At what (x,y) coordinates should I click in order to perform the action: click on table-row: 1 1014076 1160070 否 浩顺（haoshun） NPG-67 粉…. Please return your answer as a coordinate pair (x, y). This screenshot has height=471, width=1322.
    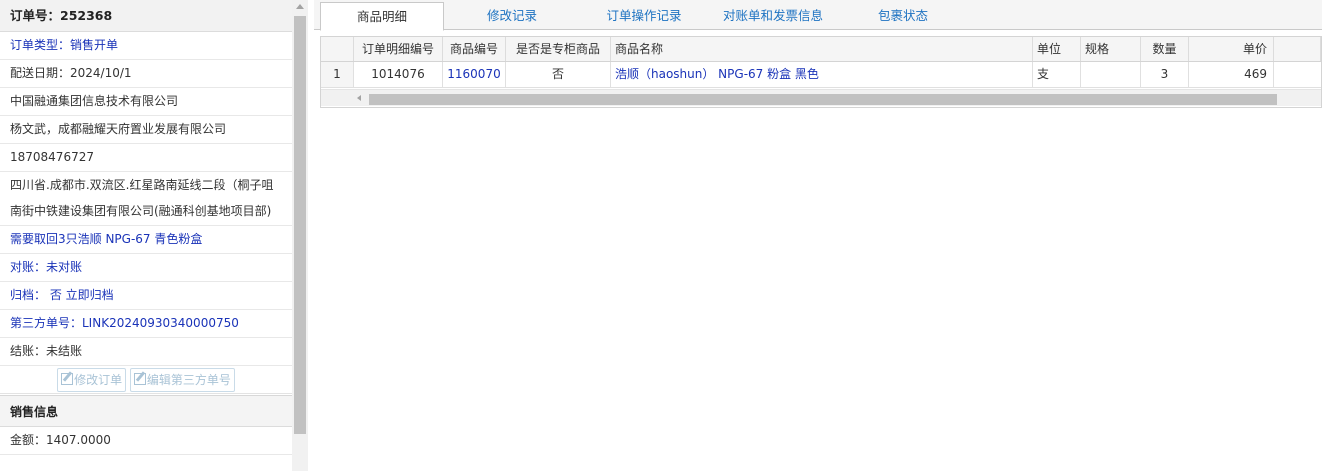
    Looking at the image, I should click on (821, 75).